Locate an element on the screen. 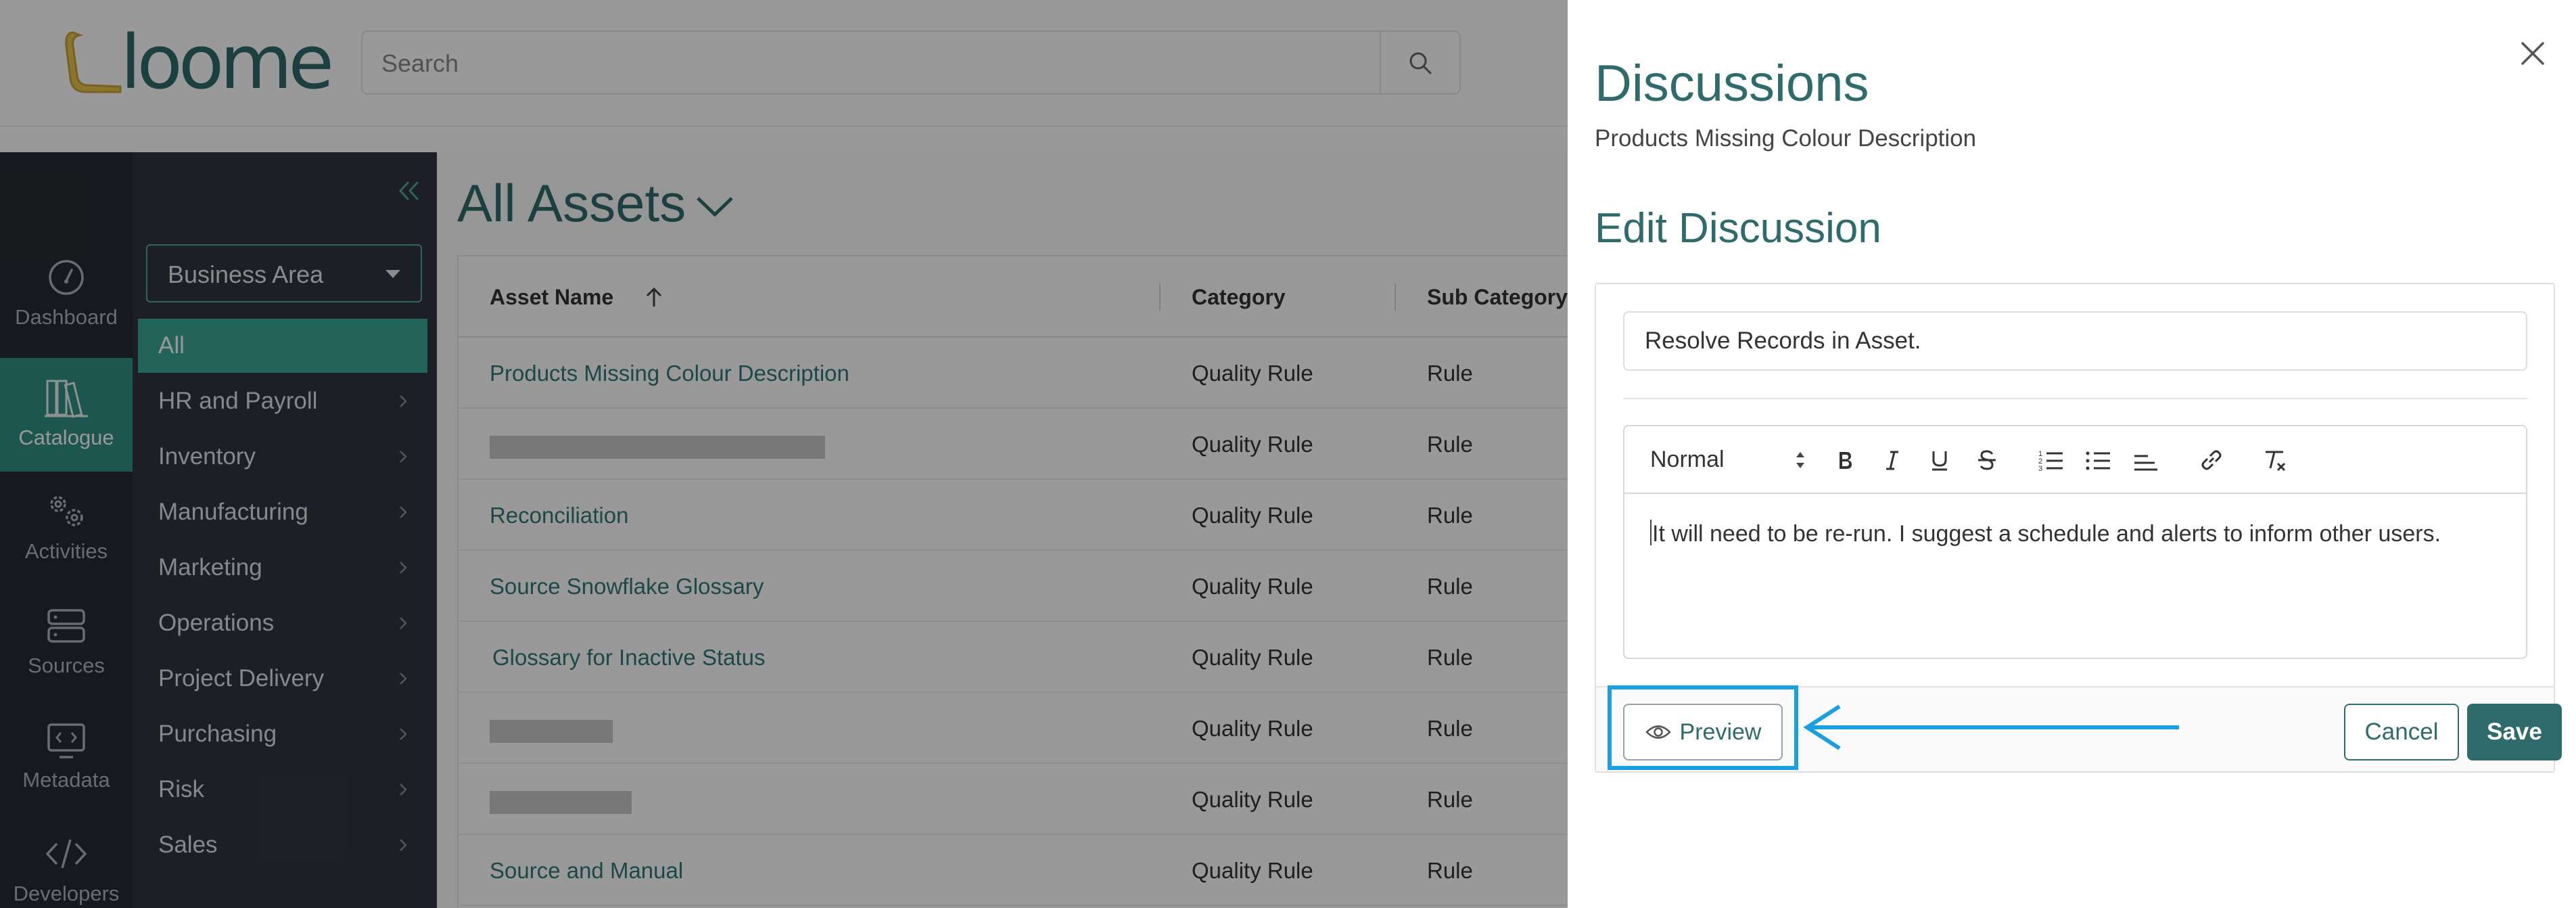 The height and width of the screenshot is (908, 2576). bold-icon is located at coordinates (1846, 460).